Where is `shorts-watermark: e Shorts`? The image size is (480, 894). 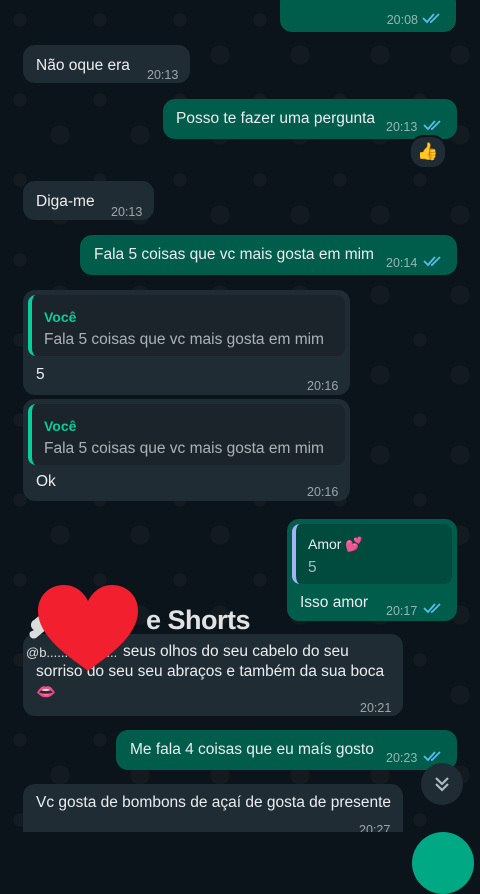 shorts-watermark: e Shorts is located at coordinates (198, 620).